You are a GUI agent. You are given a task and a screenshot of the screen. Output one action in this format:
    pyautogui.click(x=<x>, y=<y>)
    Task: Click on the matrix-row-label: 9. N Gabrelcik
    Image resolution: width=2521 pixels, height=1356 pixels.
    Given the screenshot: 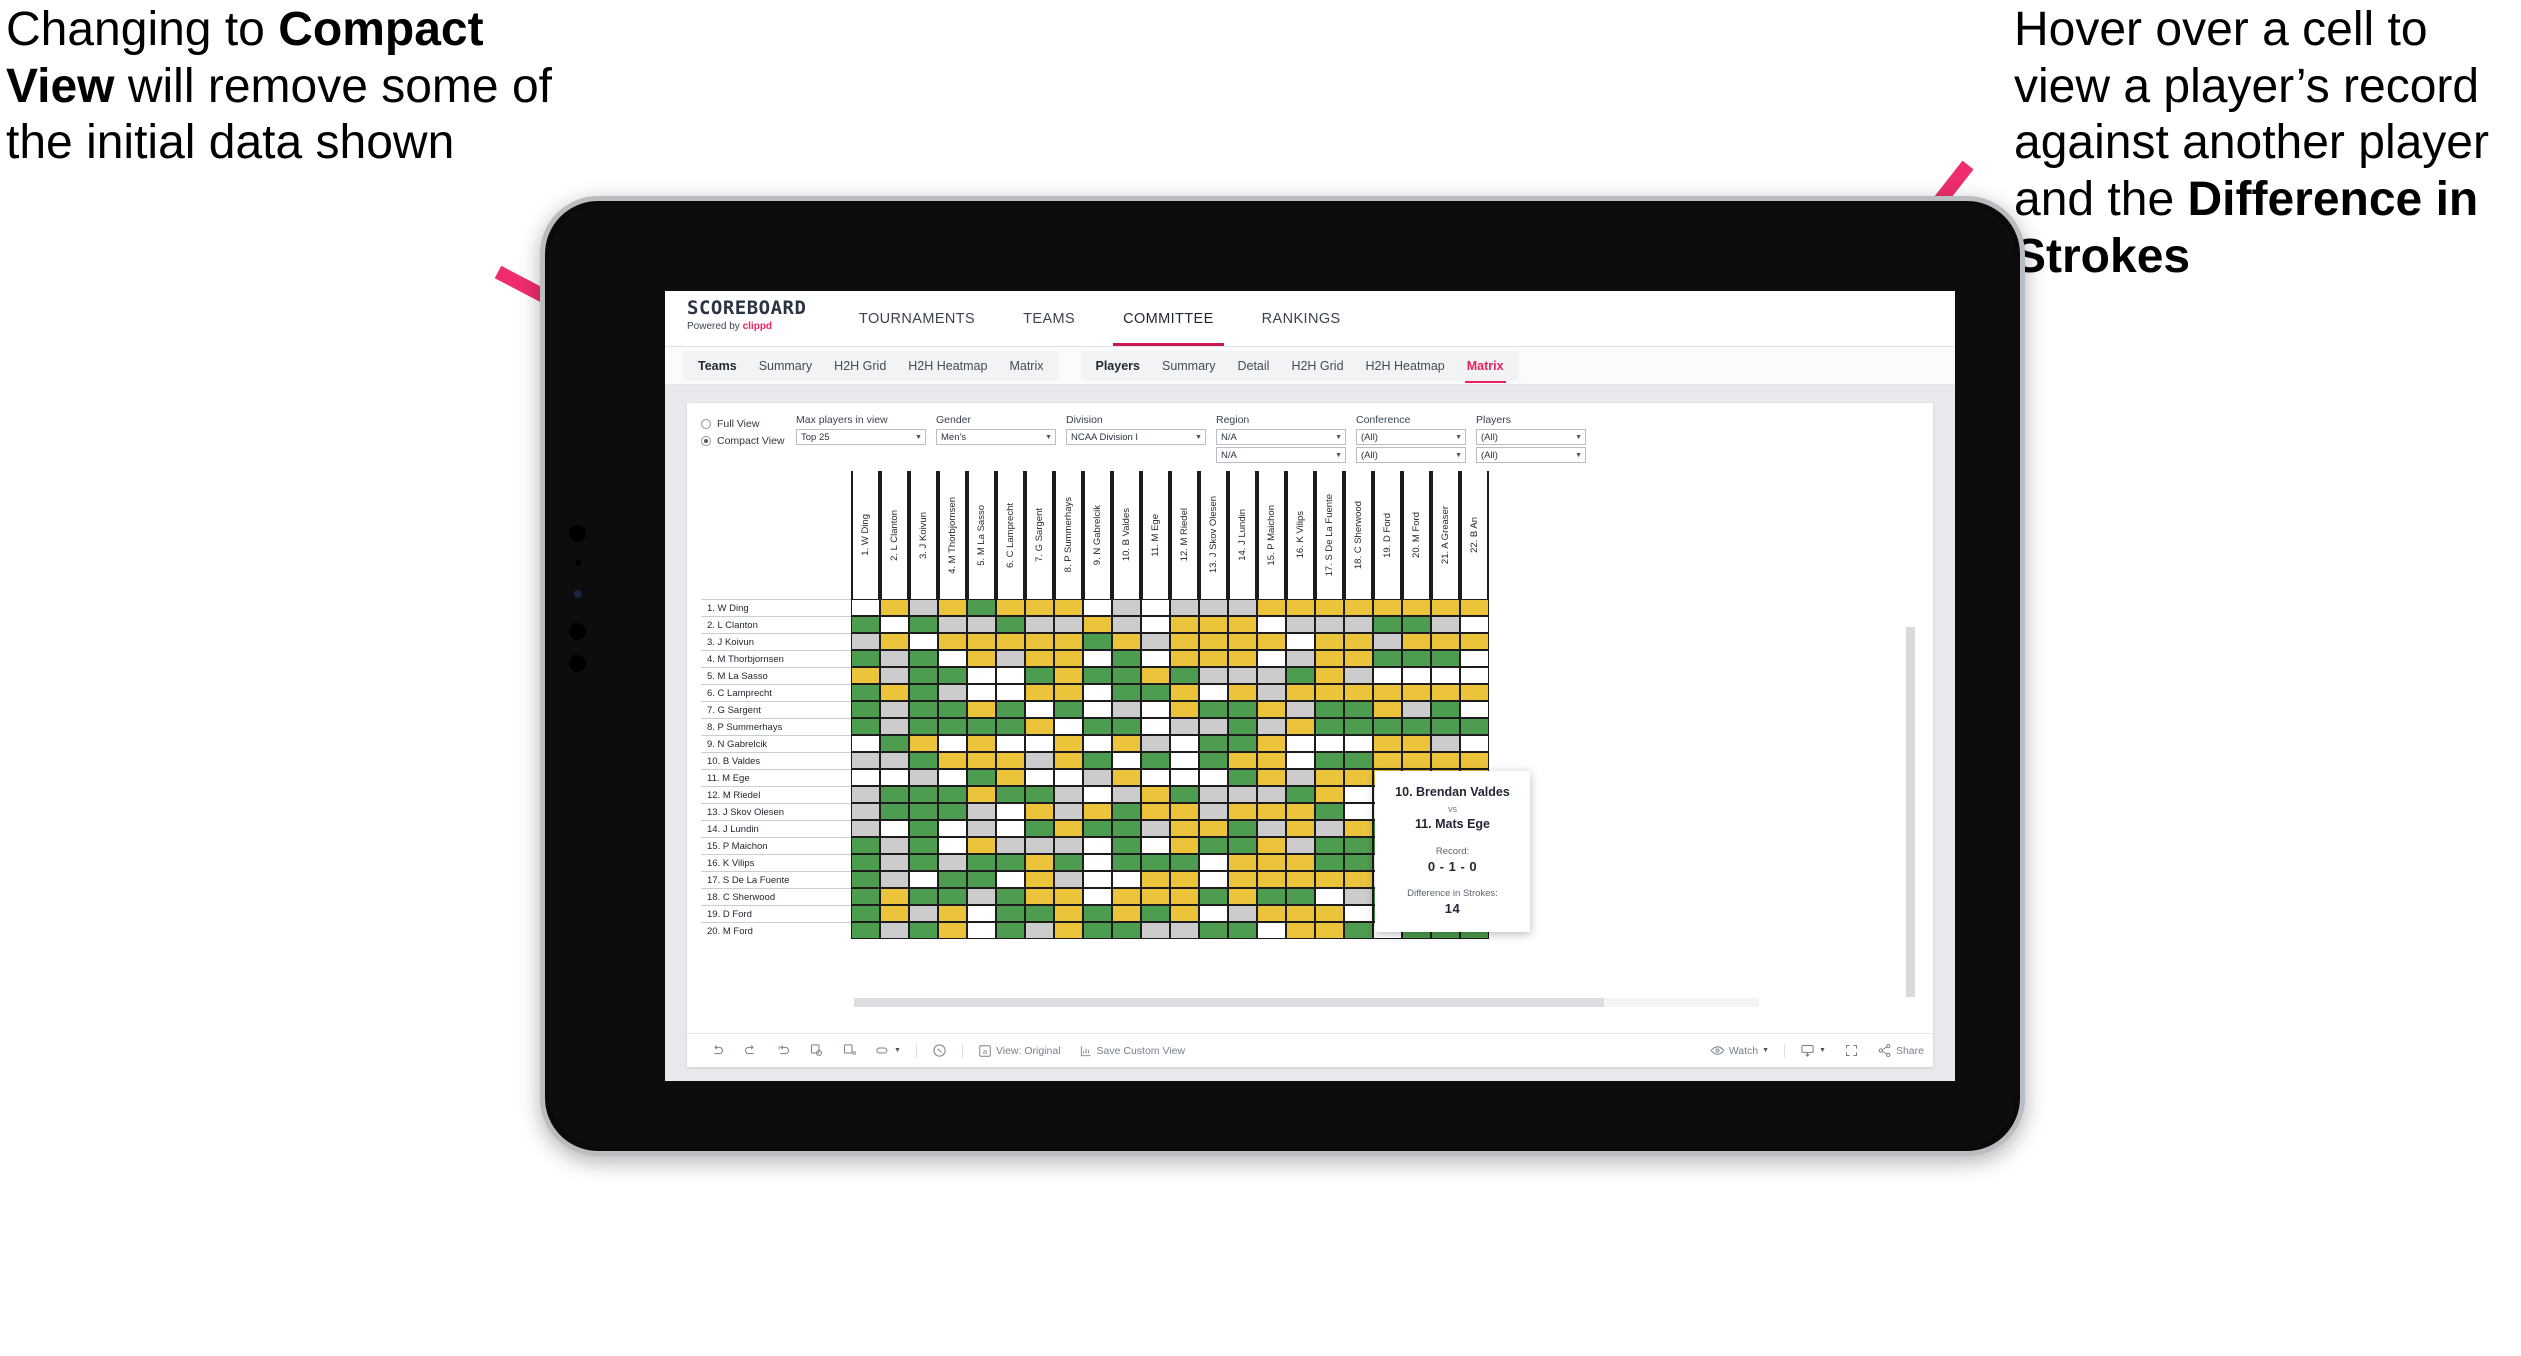 What is the action you would take?
    pyautogui.click(x=776, y=743)
    